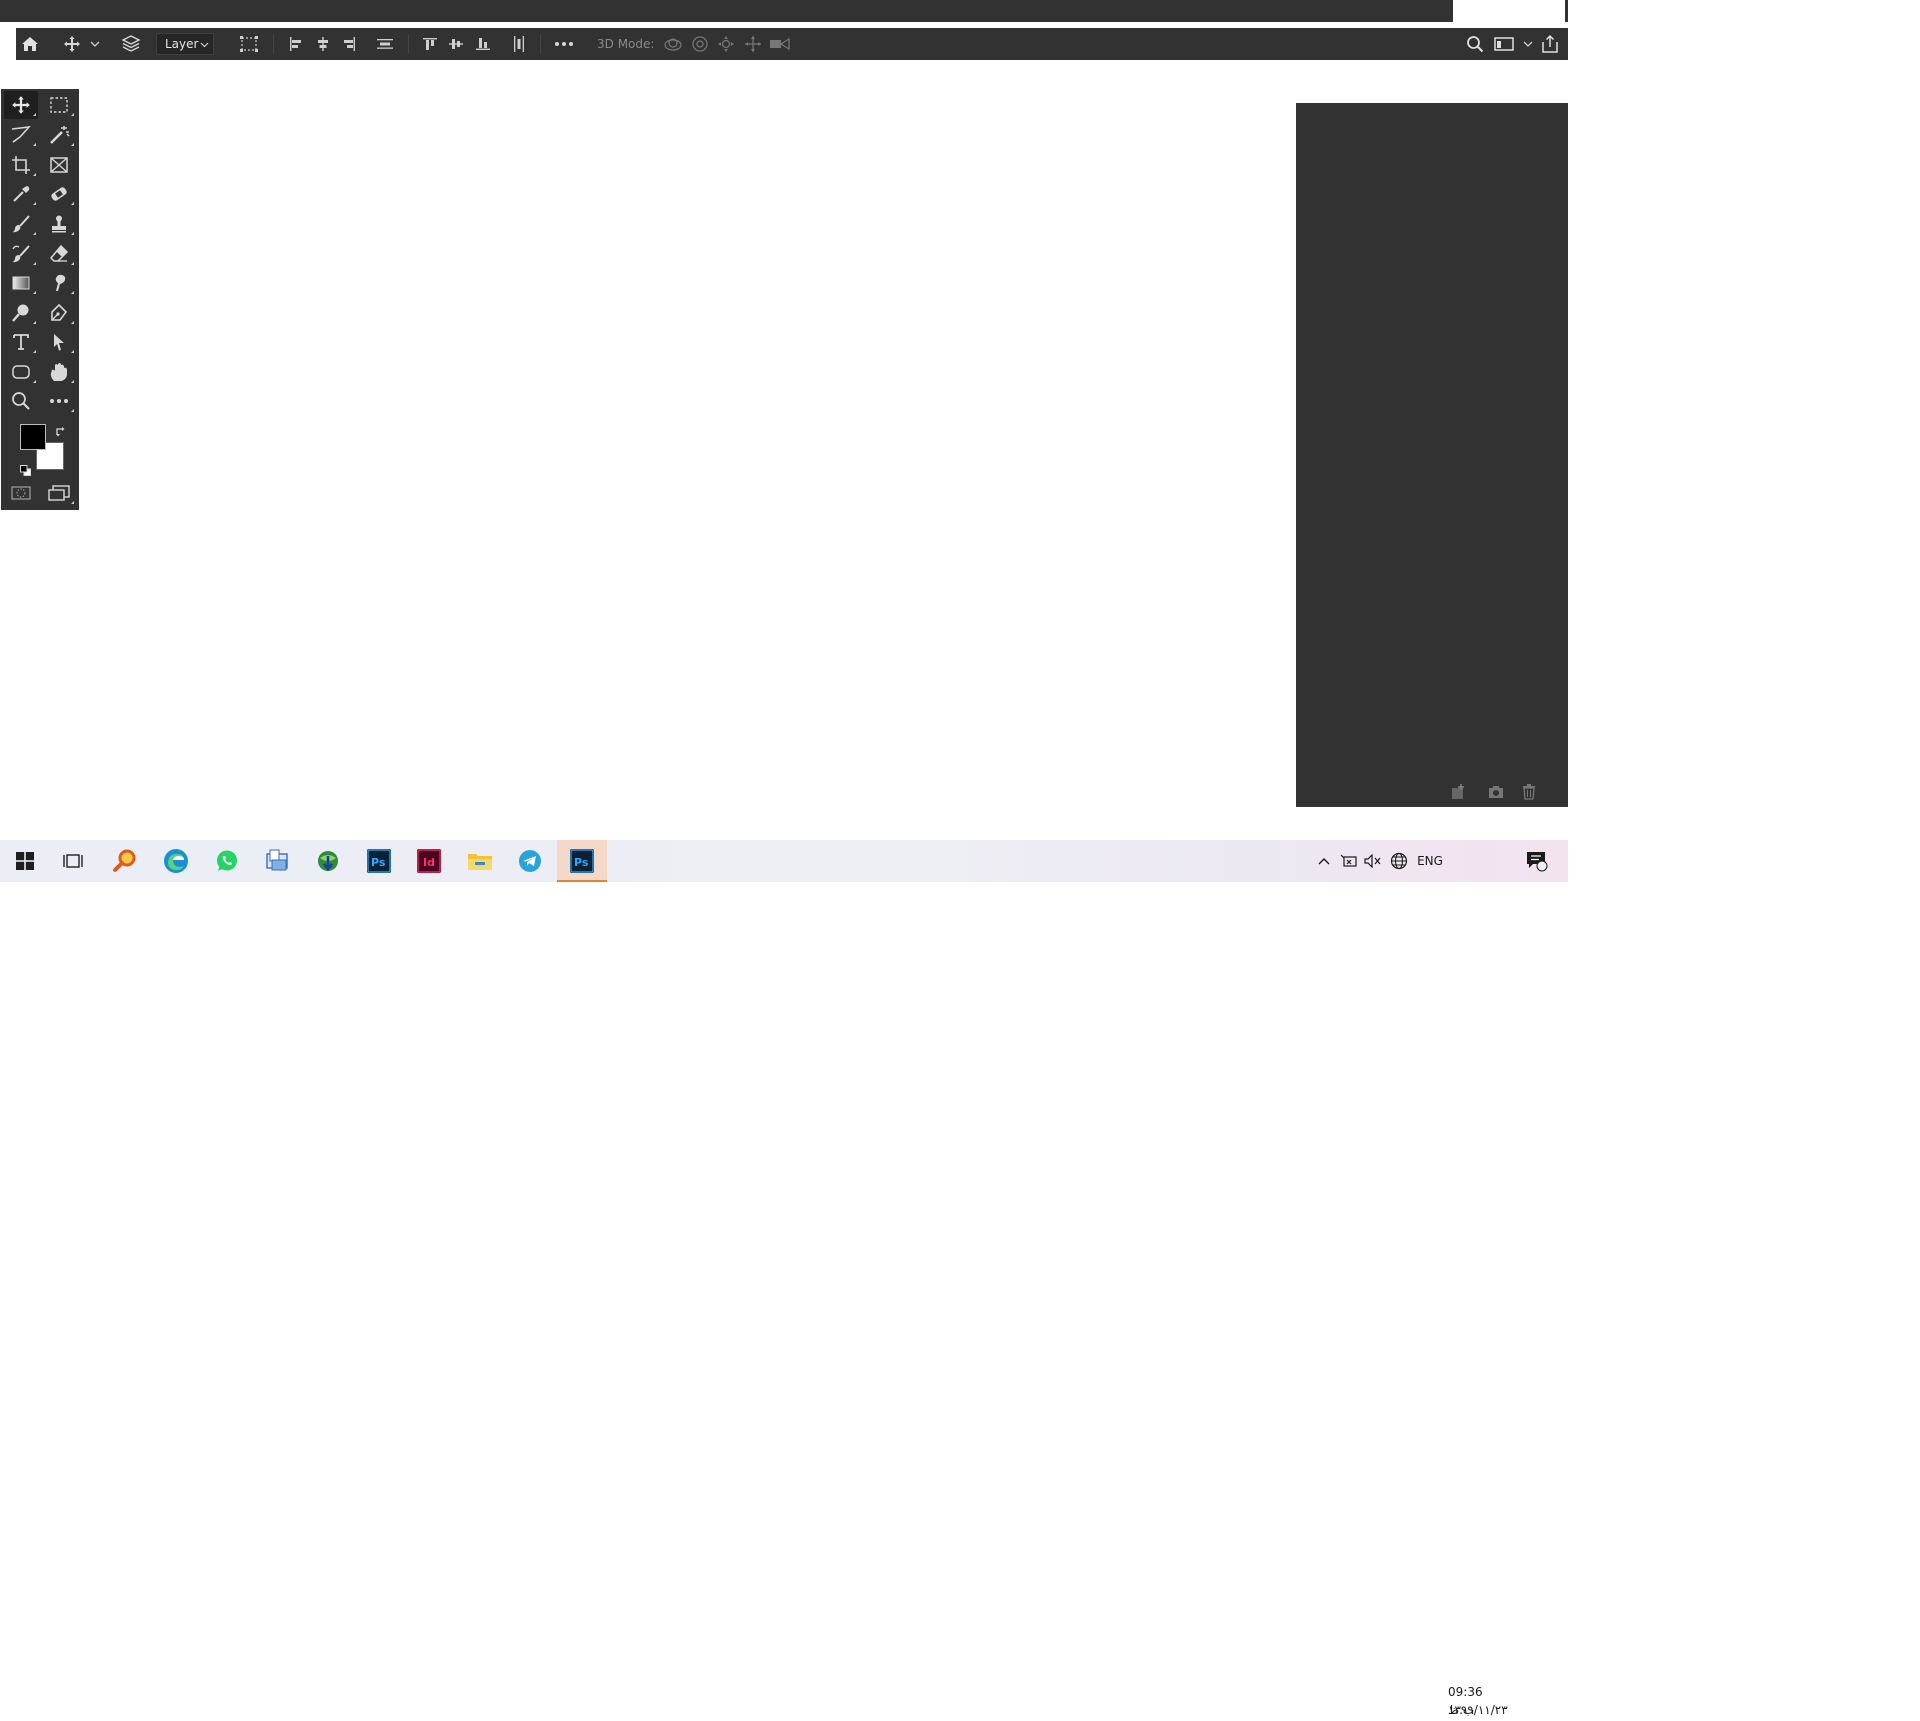  I want to click on hand-tool, so click(59, 372).